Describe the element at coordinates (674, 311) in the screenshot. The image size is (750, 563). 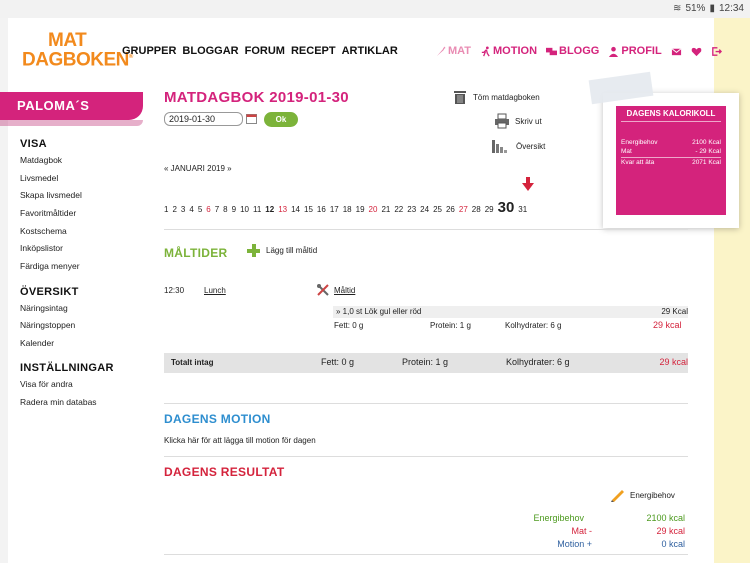
I see `food-kcal: 29 Kcal` at that location.